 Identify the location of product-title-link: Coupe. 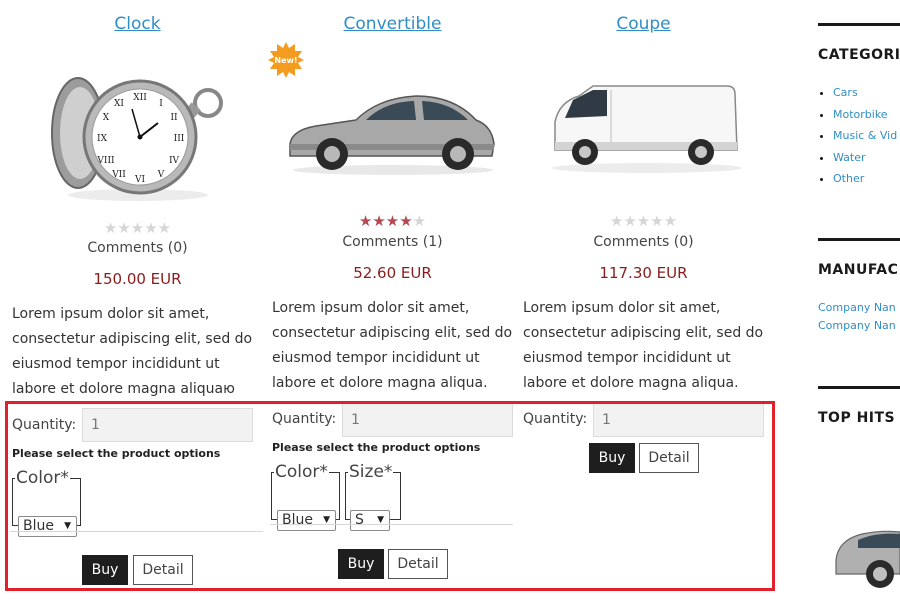
(643, 24).